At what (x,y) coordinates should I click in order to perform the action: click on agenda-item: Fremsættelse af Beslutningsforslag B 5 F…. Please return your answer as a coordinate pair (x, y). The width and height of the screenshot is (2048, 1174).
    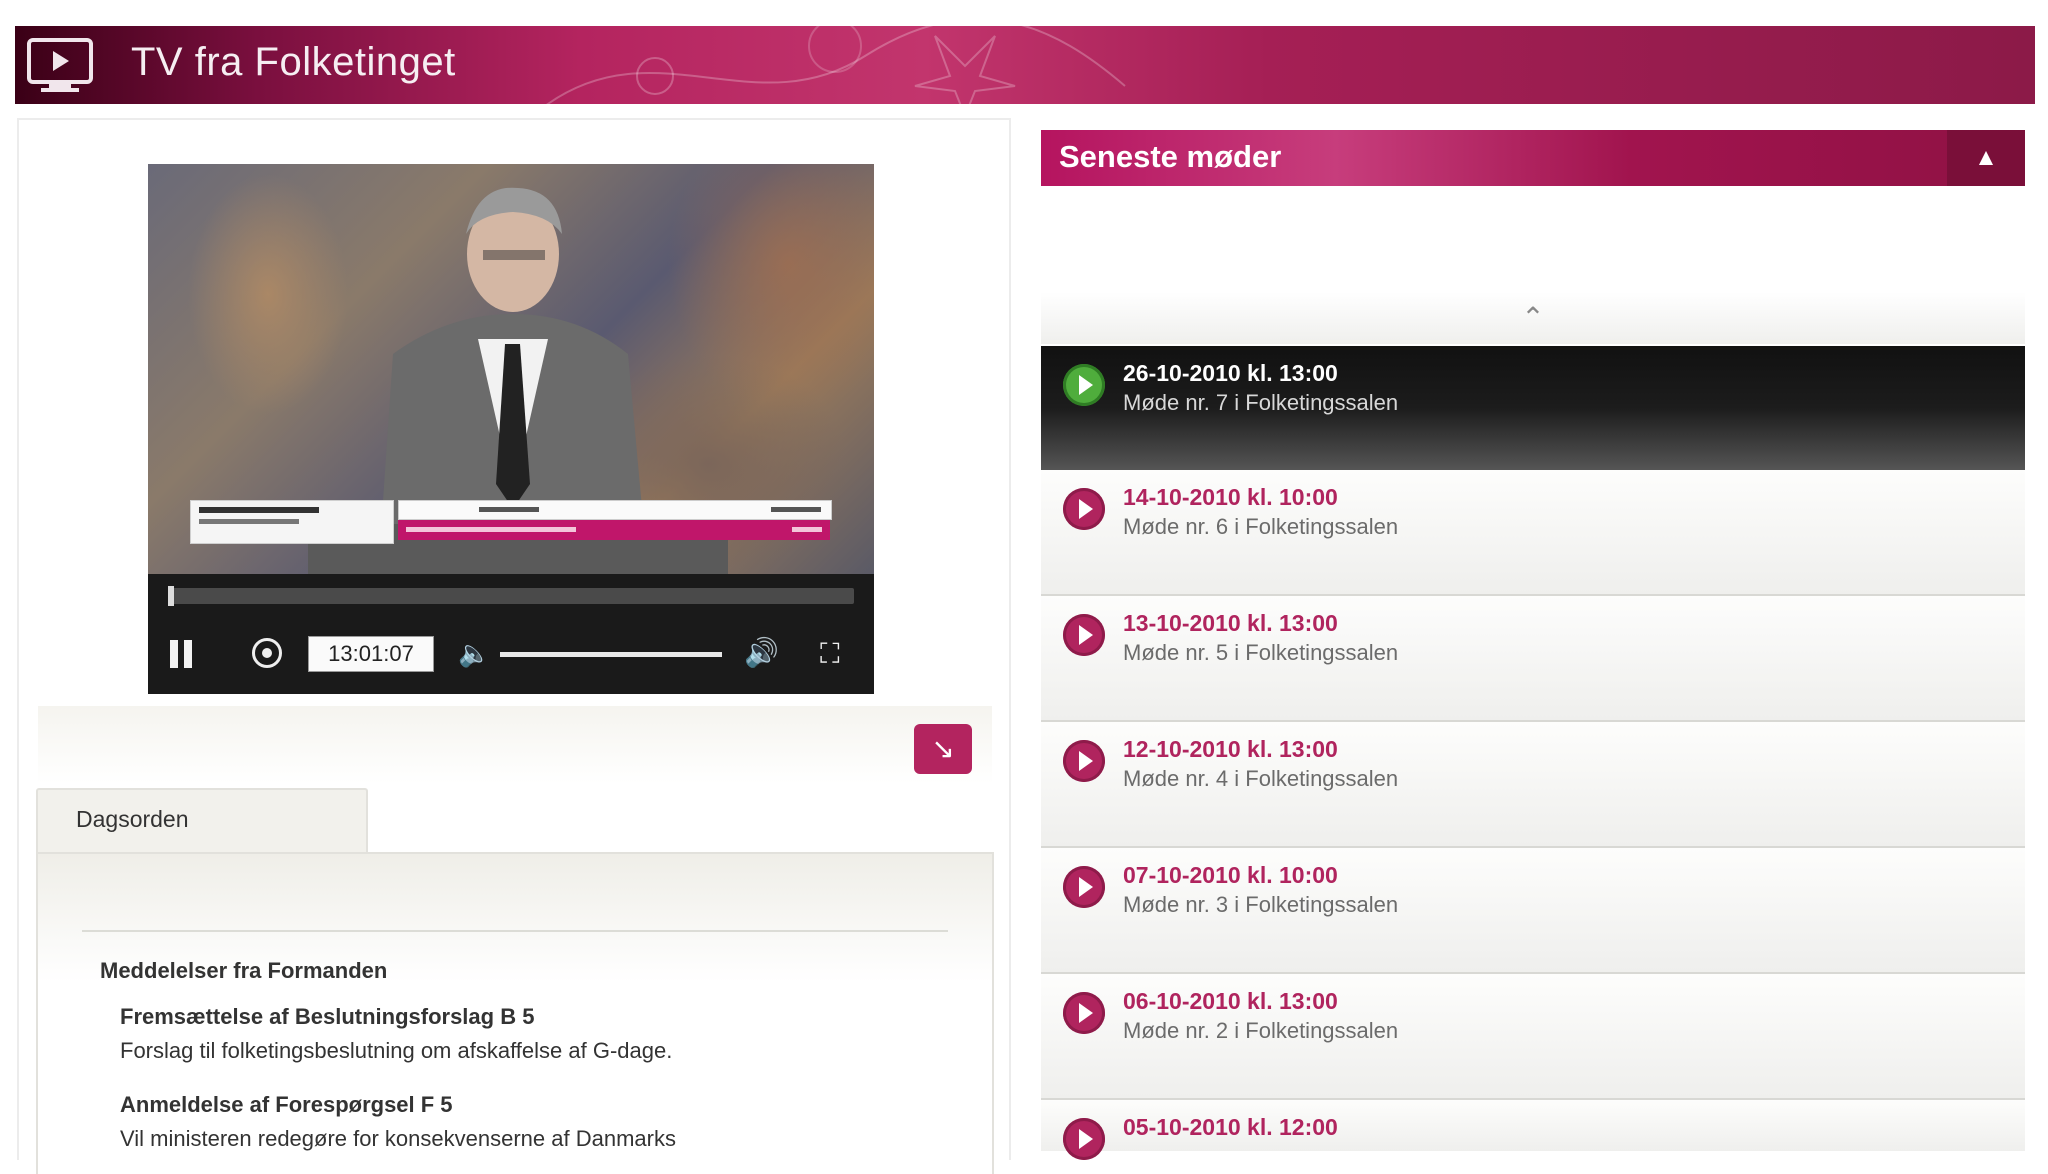
    Looking at the image, I should click on (396, 1034).